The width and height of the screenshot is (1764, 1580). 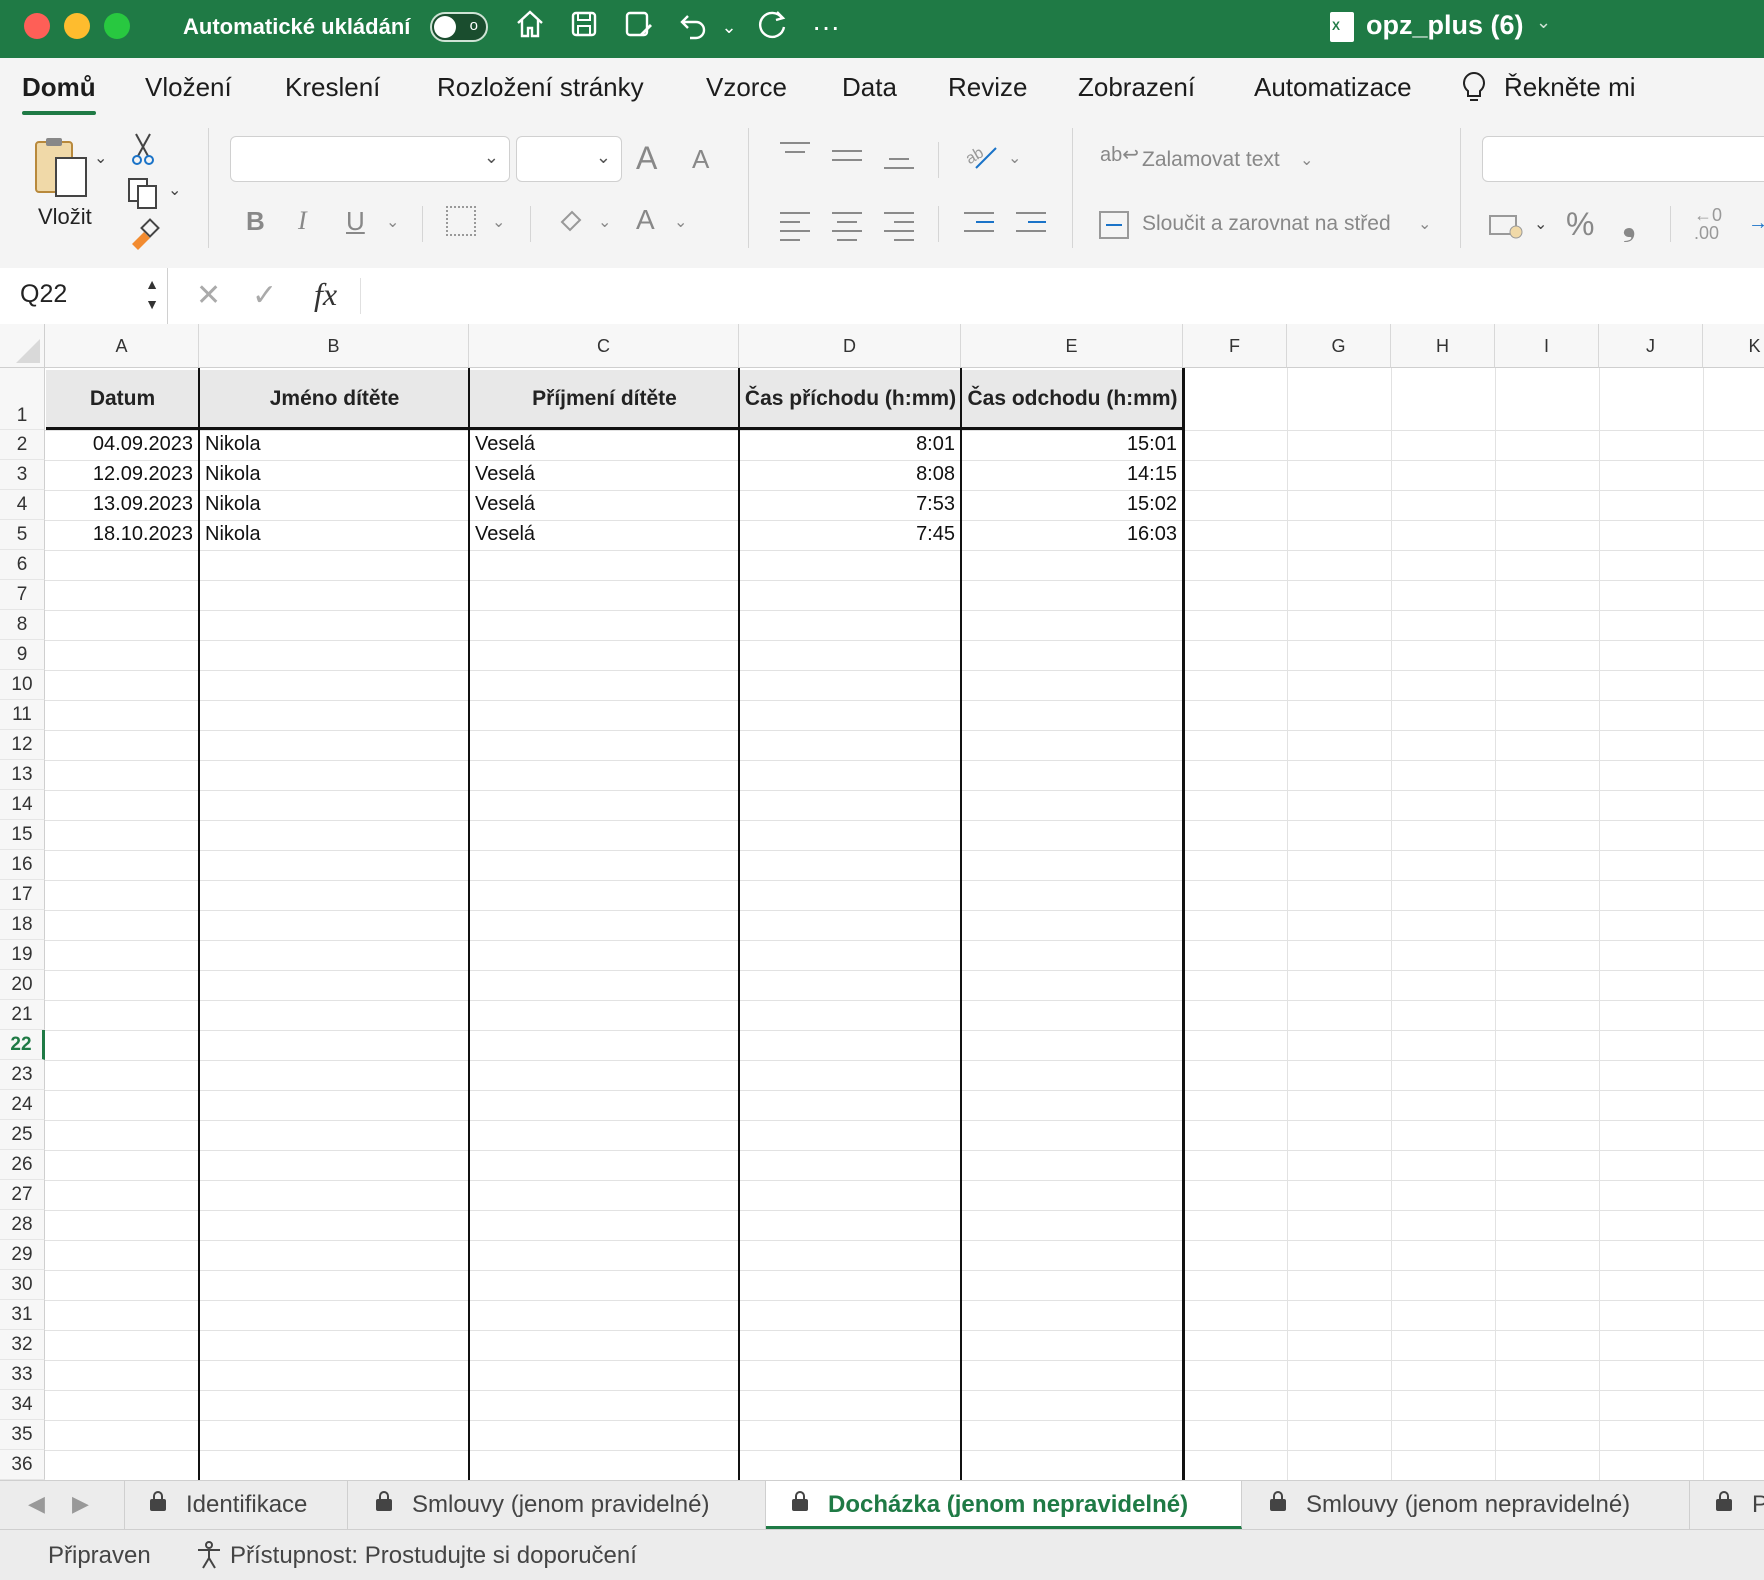 What do you see at coordinates (77, 26) in the screenshot?
I see `minimize-window-button` at bounding box center [77, 26].